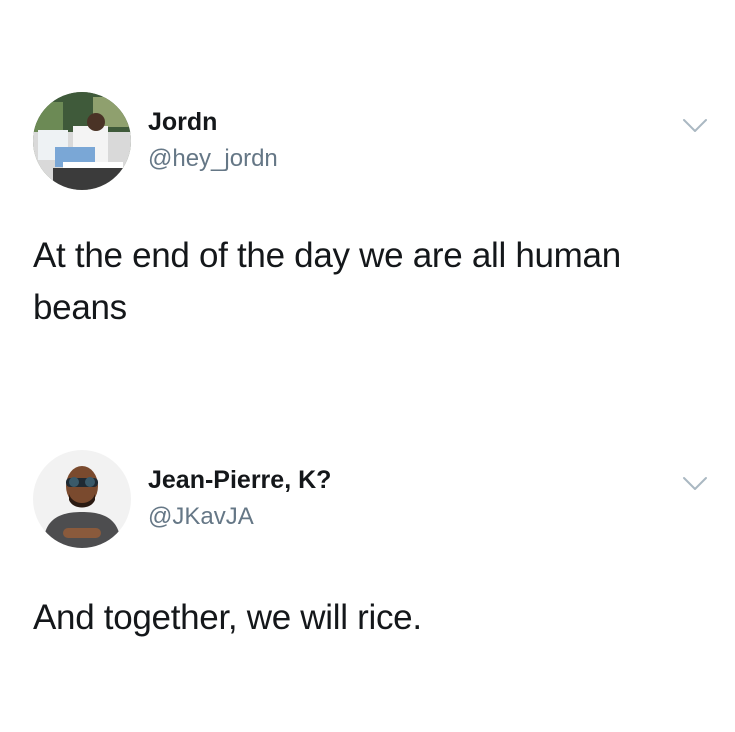  What do you see at coordinates (182, 122) in the screenshot?
I see `display-name: Jordn` at bounding box center [182, 122].